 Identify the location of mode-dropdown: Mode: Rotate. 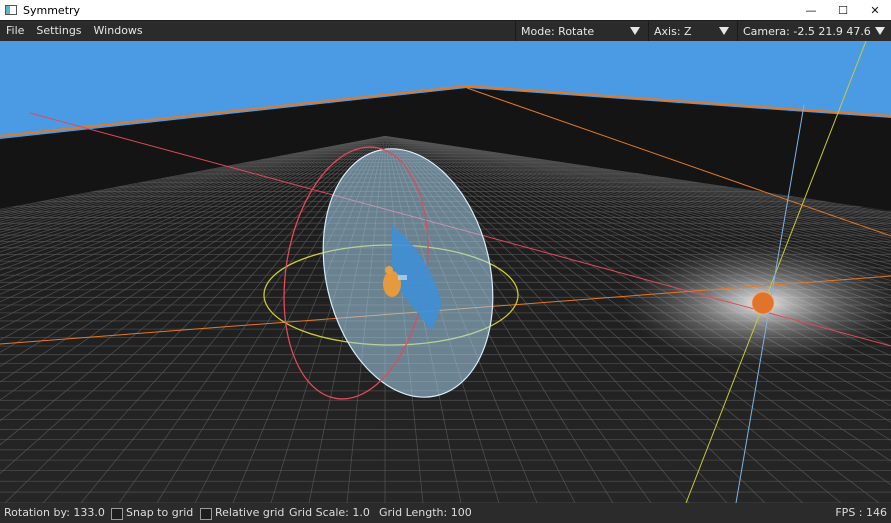
(580, 31).